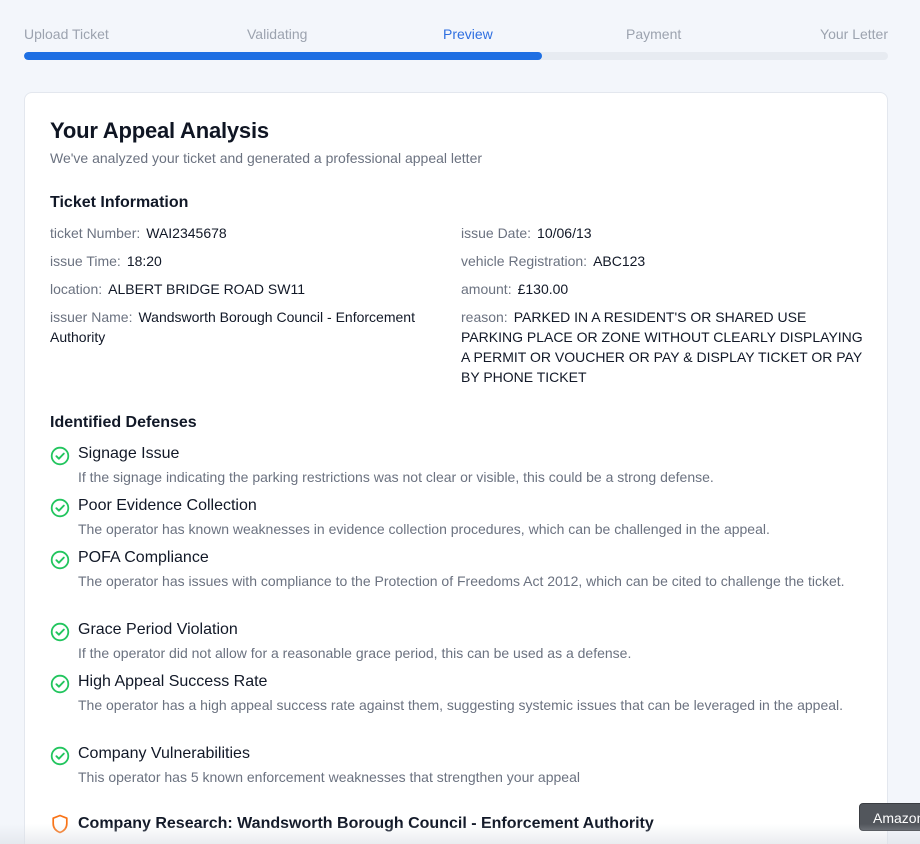 The width and height of the screenshot is (920, 844). What do you see at coordinates (119, 202) in the screenshot?
I see `ticket-information-heading: Ticket Information` at bounding box center [119, 202].